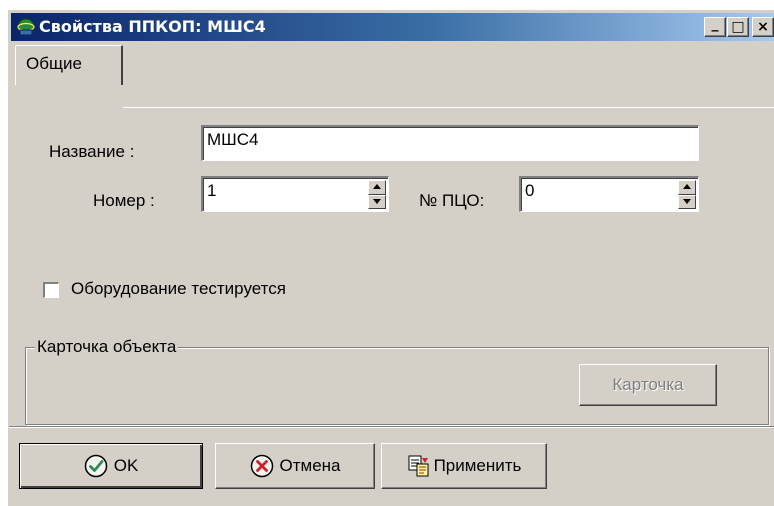  I want to click on cancel-button: Отмена, so click(295, 466).